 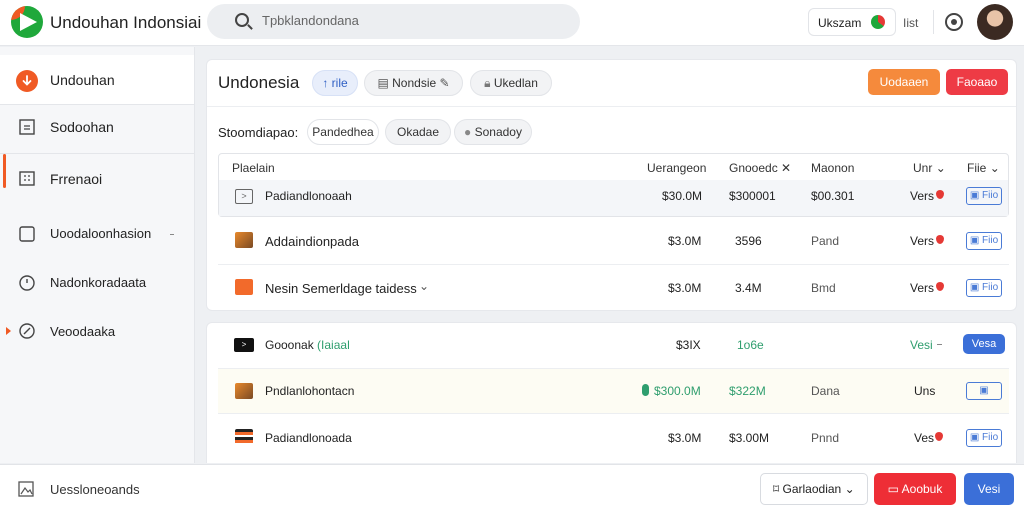 What do you see at coordinates (977, 82) in the screenshot?
I see `faoaao-button: Faoaao` at bounding box center [977, 82].